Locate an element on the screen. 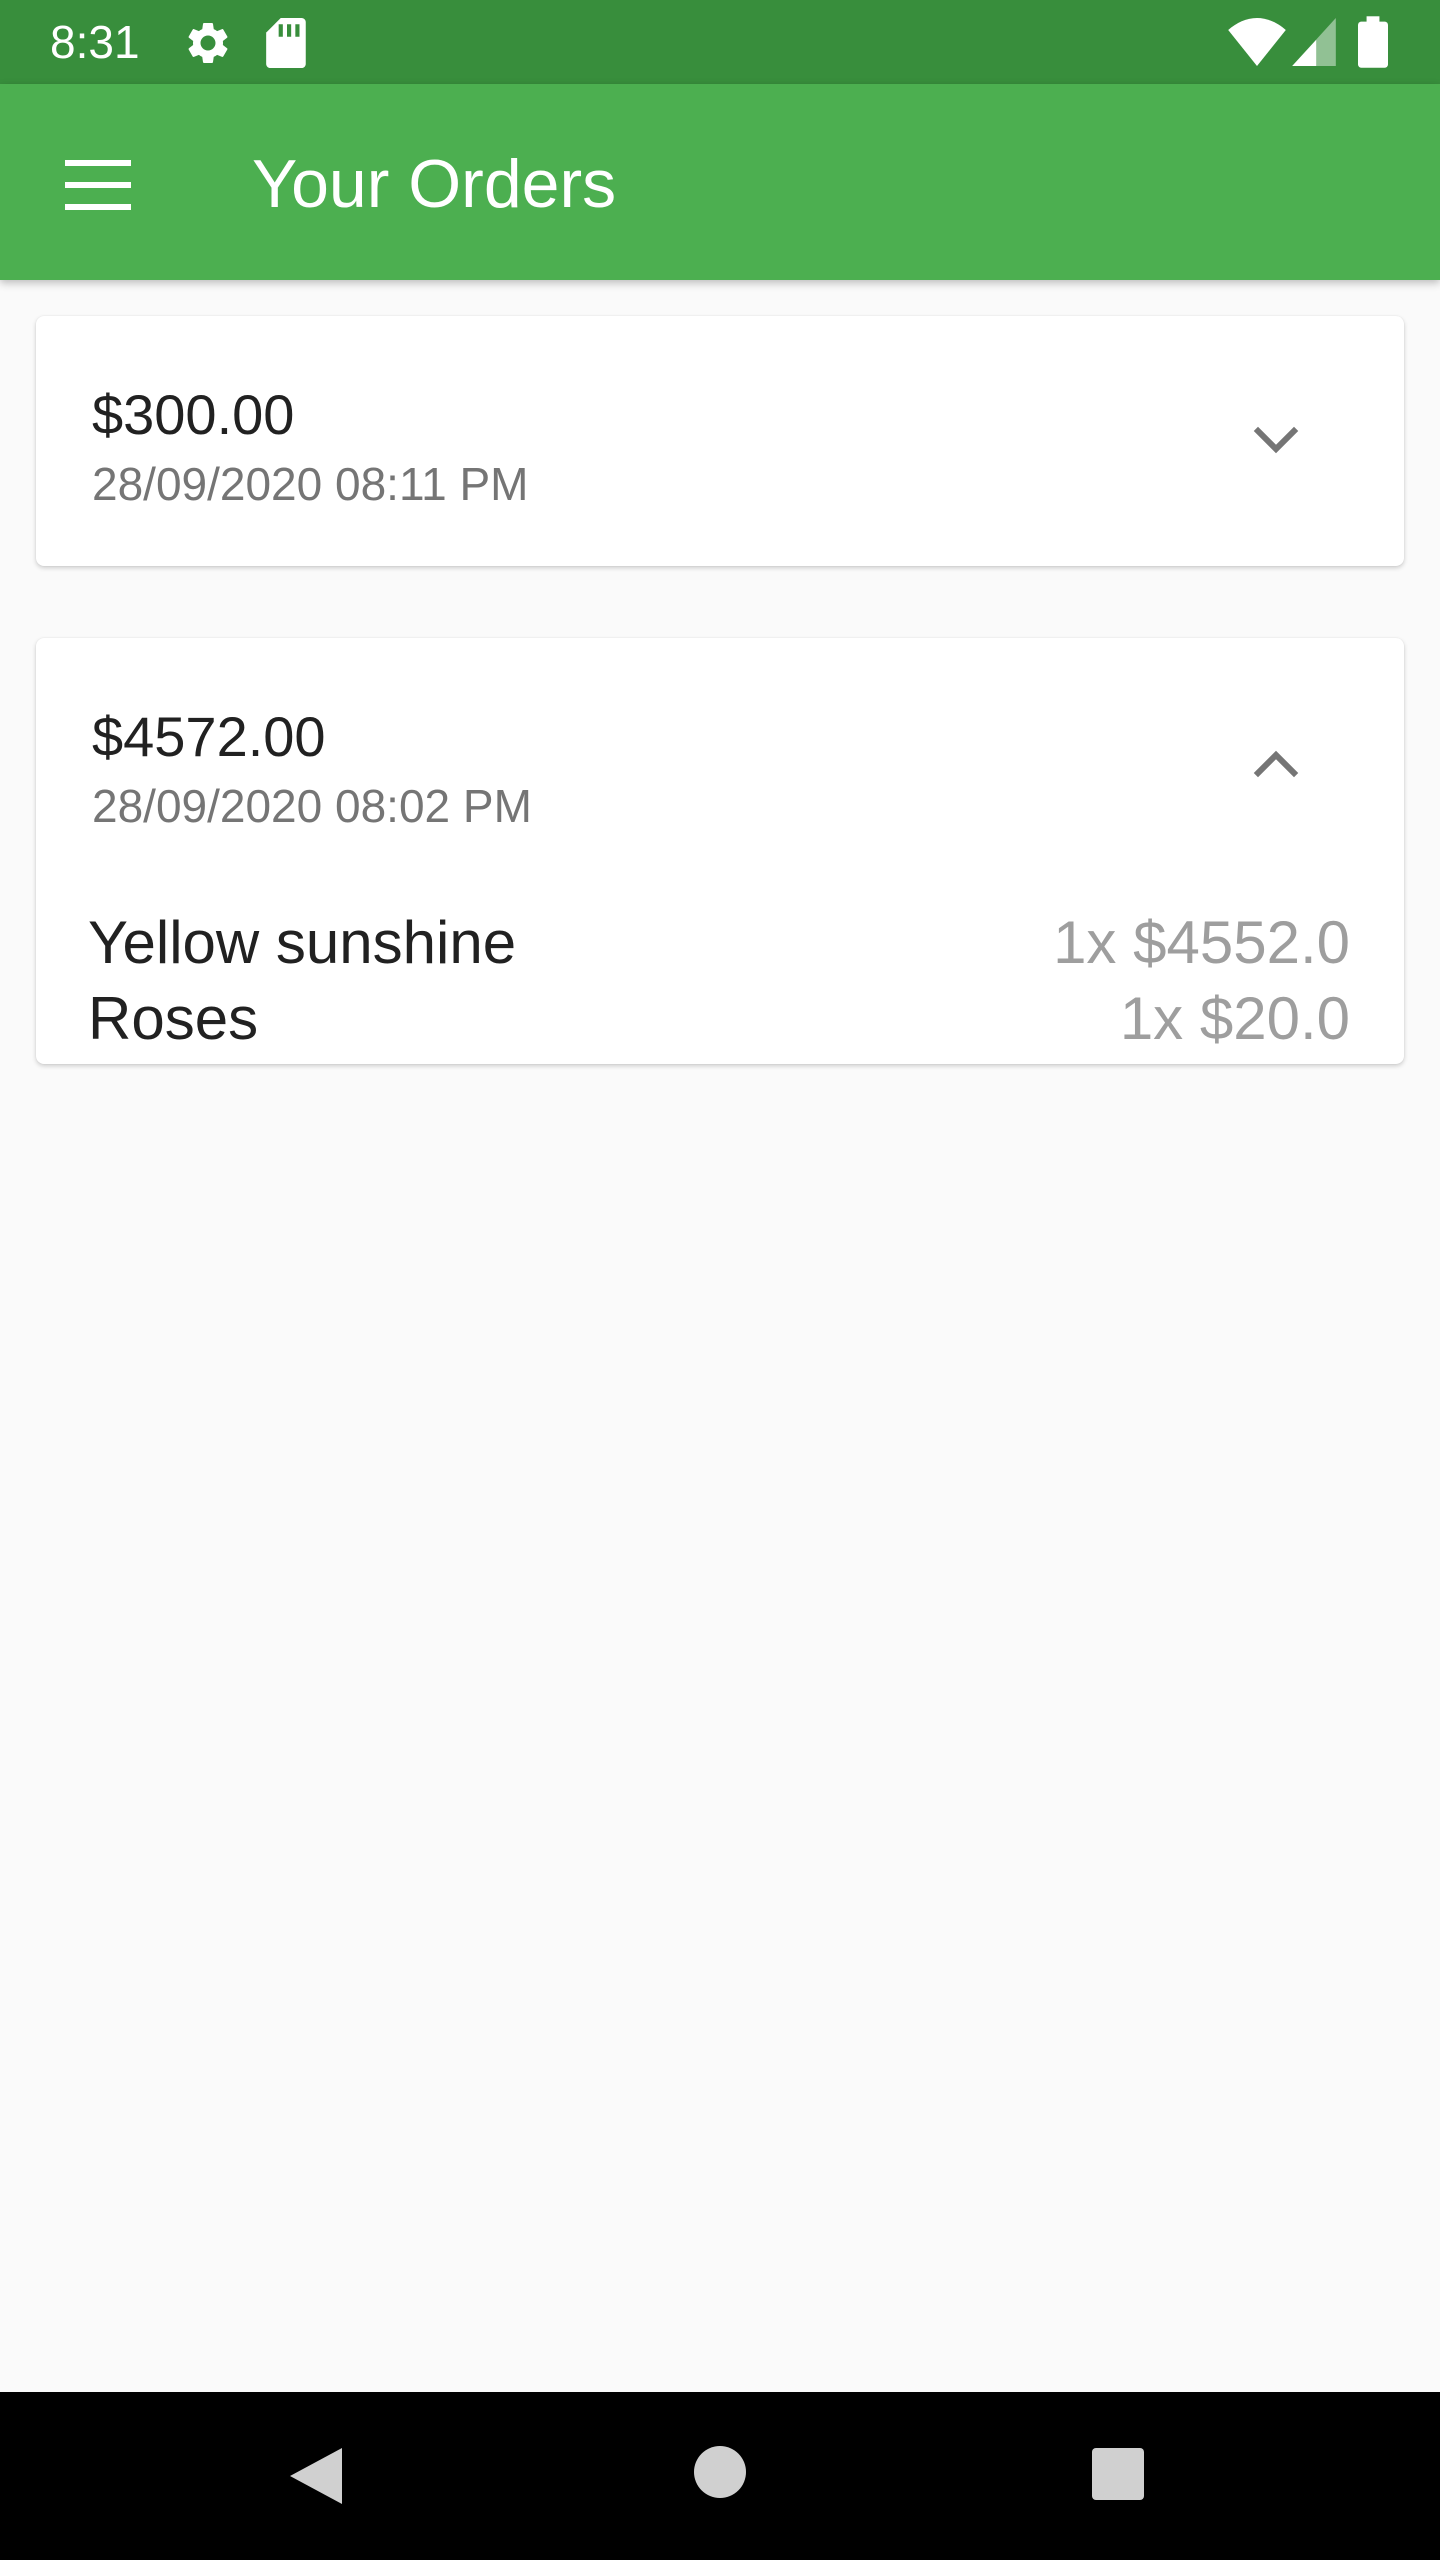 The width and height of the screenshot is (1440, 2560). recents-icon is located at coordinates (1118, 2474).